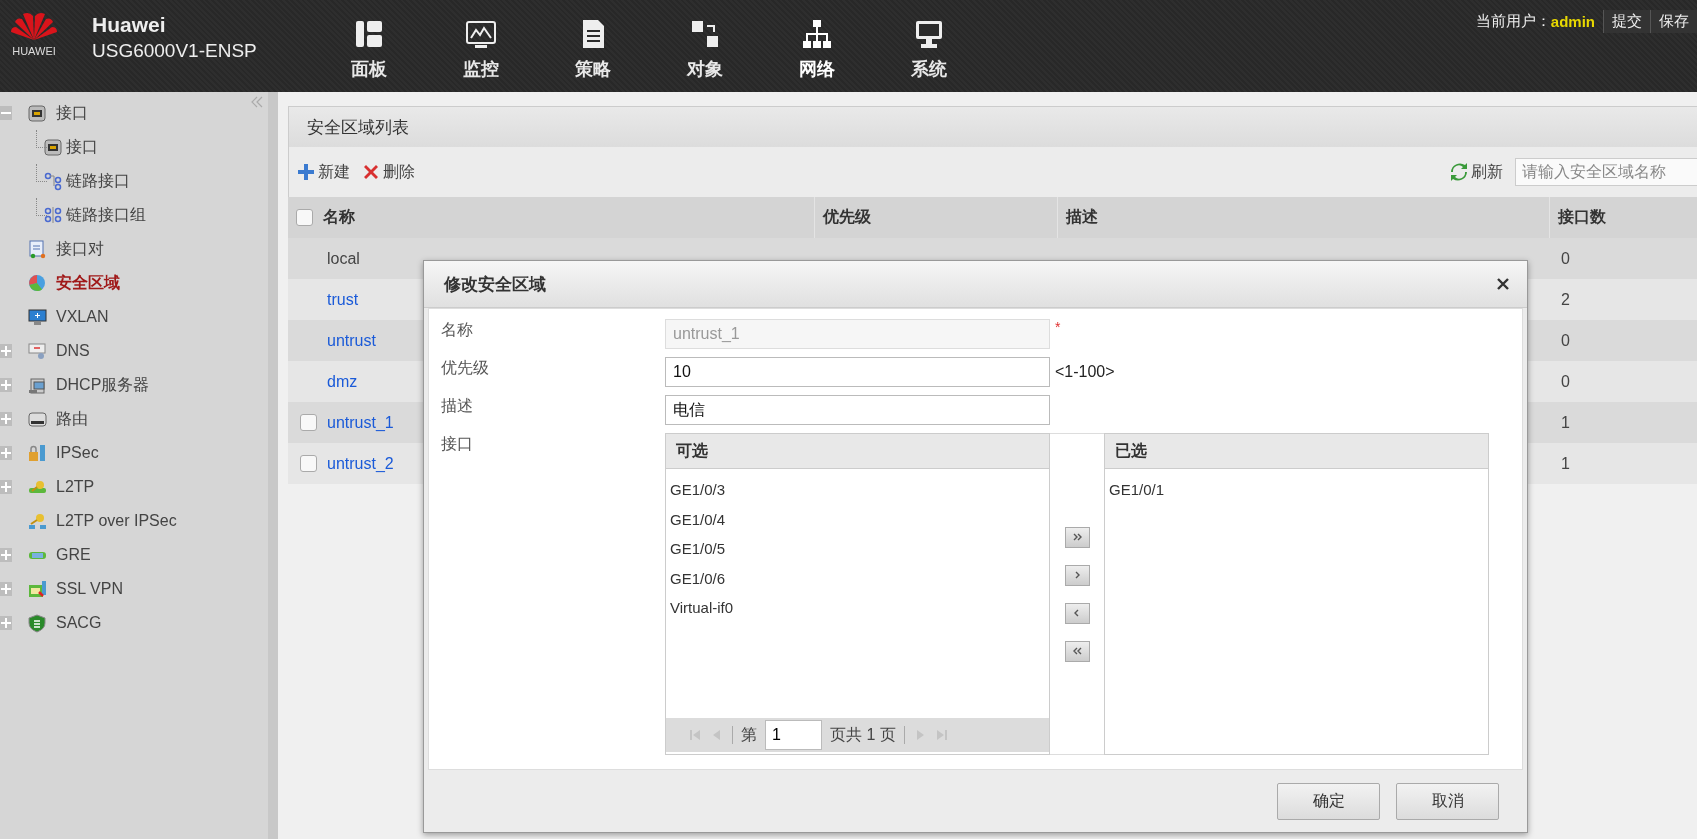  I want to click on zone-link: dmz, so click(342, 381).